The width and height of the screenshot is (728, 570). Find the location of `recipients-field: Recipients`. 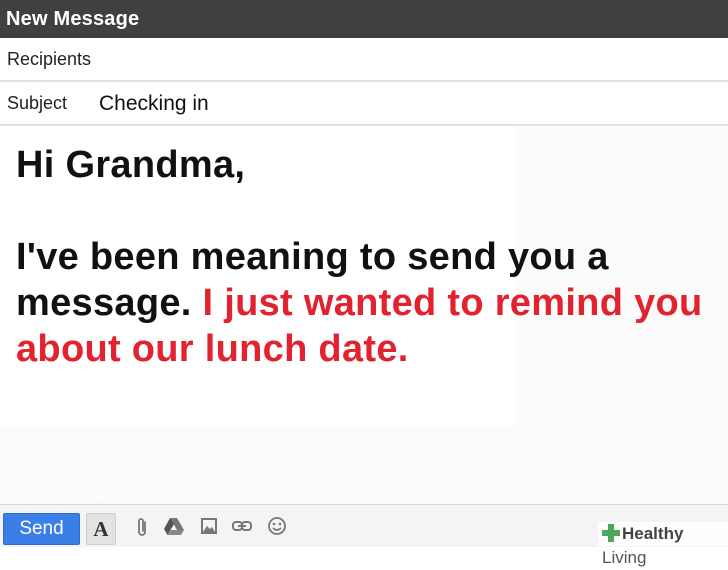

recipients-field: Recipients is located at coordinates (364, 60).